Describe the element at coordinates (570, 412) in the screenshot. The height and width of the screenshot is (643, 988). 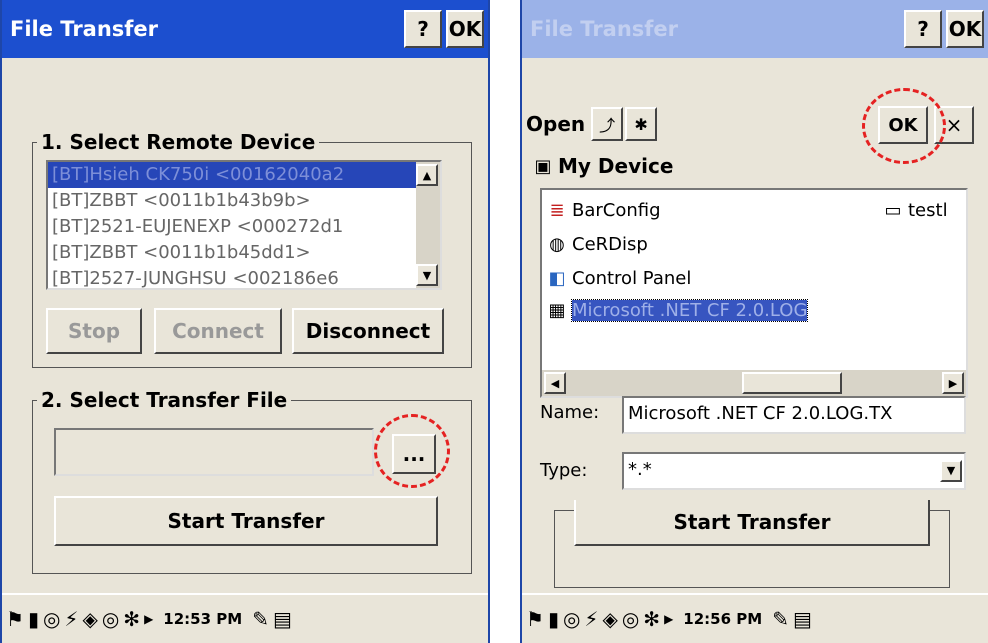
I see `name-label: Name:` at that location.